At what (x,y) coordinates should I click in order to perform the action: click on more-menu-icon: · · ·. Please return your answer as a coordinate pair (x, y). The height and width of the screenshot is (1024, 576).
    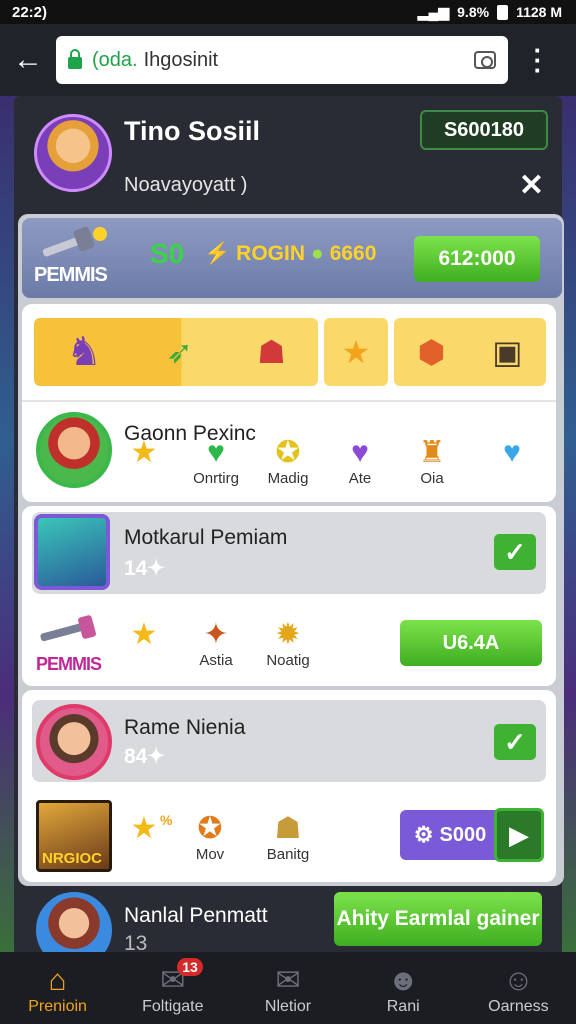
    Looking at the image, I should click on (538, 60).